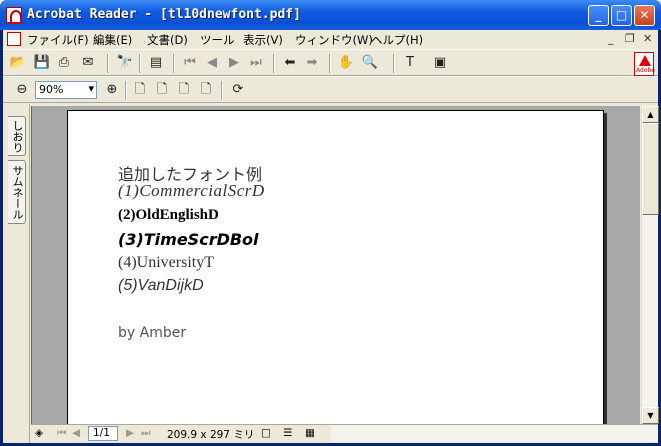 Image resolution: width=661 pixels, height=446 pixels. What do you see at coordinates (191, 190) in the screenshot?
I see `font-sample-commercial-script: (1)CommercialScrD` at bounding box center [191, 190].